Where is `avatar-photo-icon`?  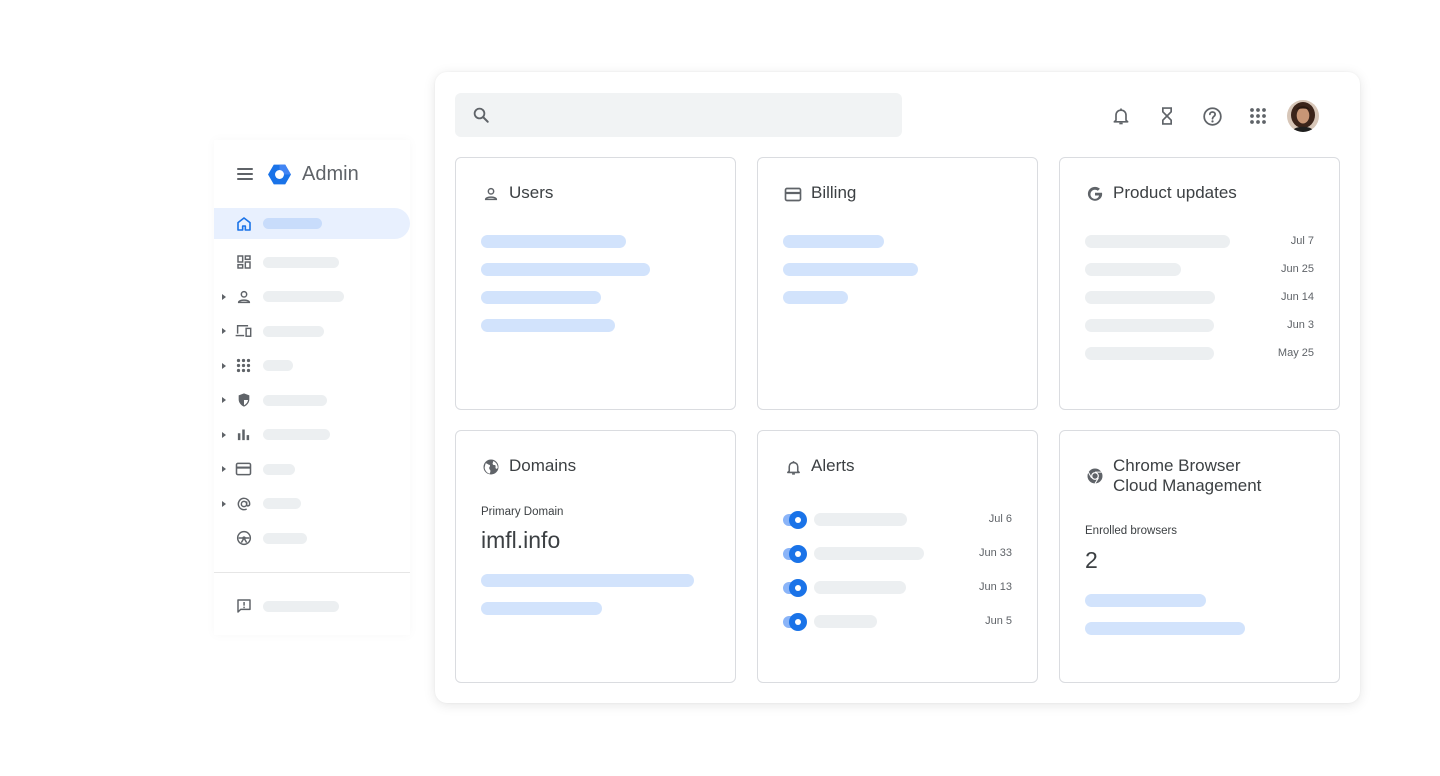 avatar-photo-icon is located at coordinates (1303, 116).